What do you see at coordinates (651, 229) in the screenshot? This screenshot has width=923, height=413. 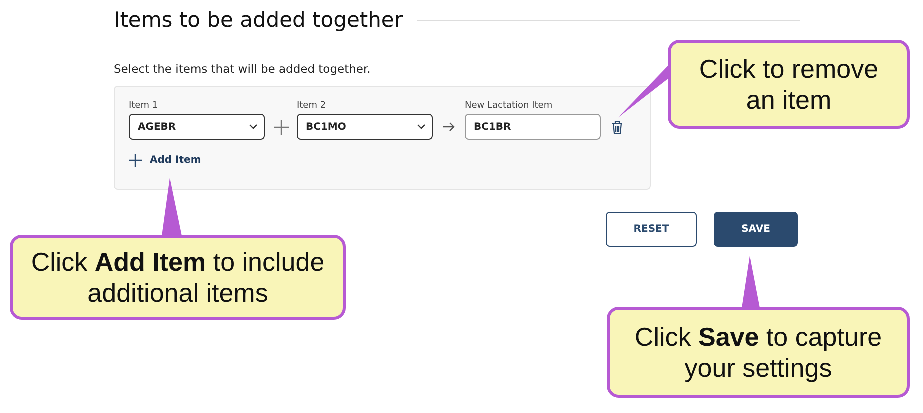 I see `reset-button: RESET` at bounding box center [651, 229].